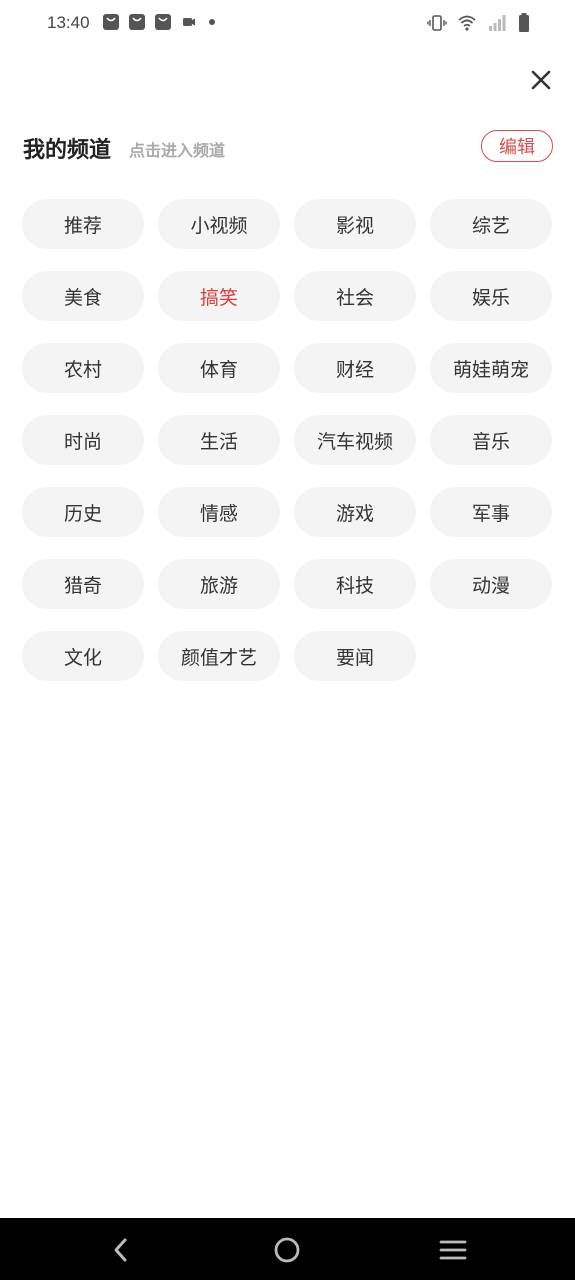 The height and width of the screenshot is (1280, 575). Describe the element at coordinates (355, 368) in the screenshot. I see `channel-chip: 财经` at that location.